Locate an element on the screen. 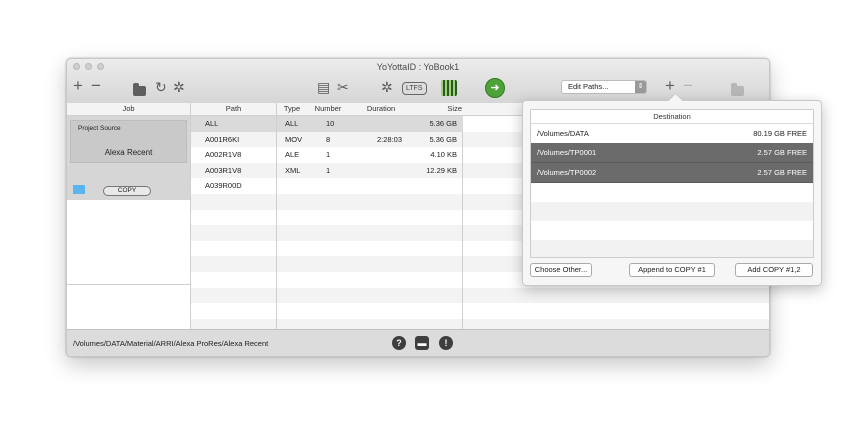 This screenshot has width=860, height=433. duration-cell: 2:28:03 is located at coordinates (390, 139).